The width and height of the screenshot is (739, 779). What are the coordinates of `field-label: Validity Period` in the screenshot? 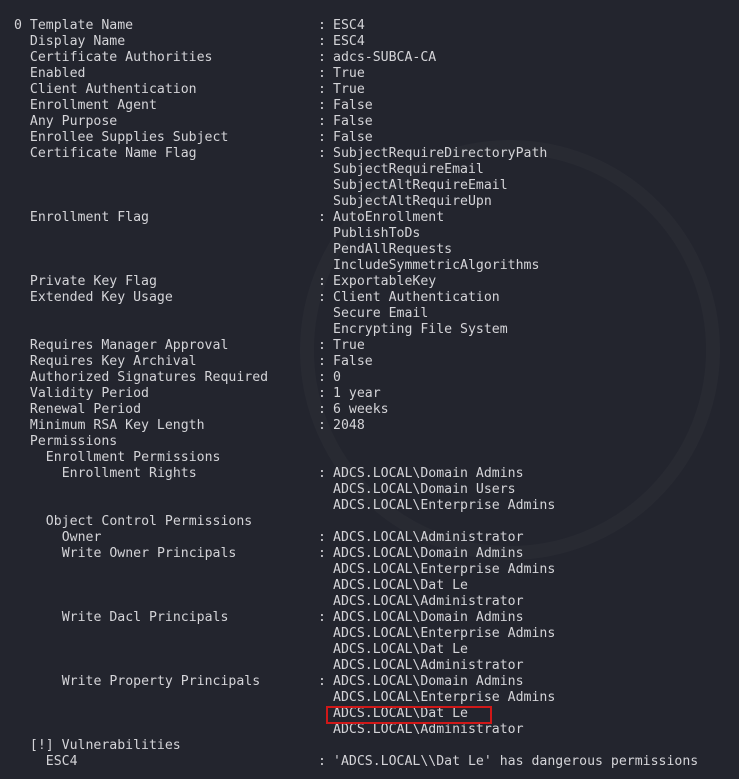 It's located at (89, 393).